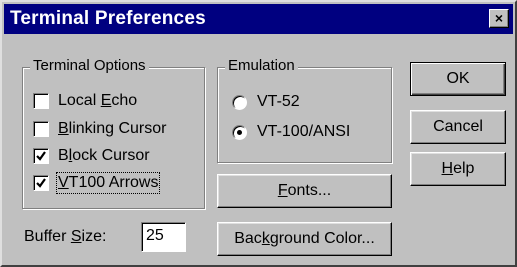 Image resolution: width=517 pixels, height=267 pixels. Describe the element at coordinates (65, 236) in the screenshot. I see `buffer-size-label: Buffer Size:` at that location.